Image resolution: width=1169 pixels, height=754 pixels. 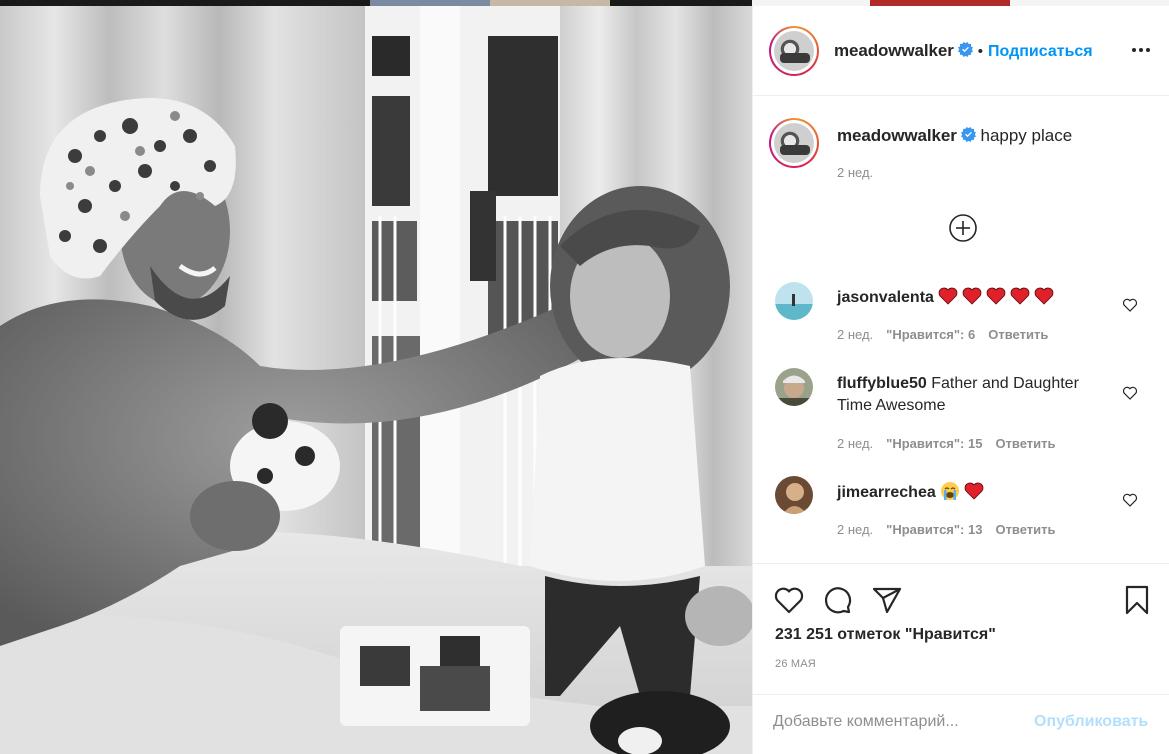 What do you see at coordinates (1137, 600) in the screenshot?
I see `bookmark-icon` at bounding box center [1137, 600].